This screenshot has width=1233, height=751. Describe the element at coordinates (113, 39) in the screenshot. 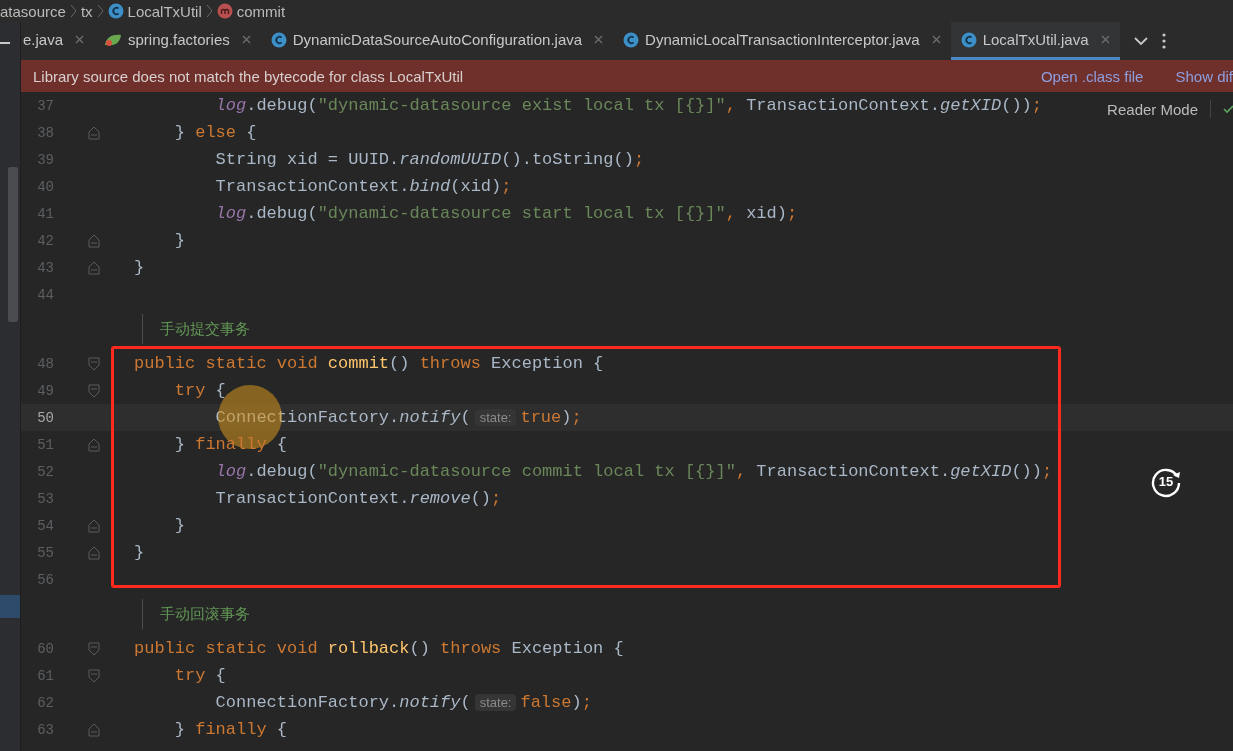

I see `leaf-icon` at that location.